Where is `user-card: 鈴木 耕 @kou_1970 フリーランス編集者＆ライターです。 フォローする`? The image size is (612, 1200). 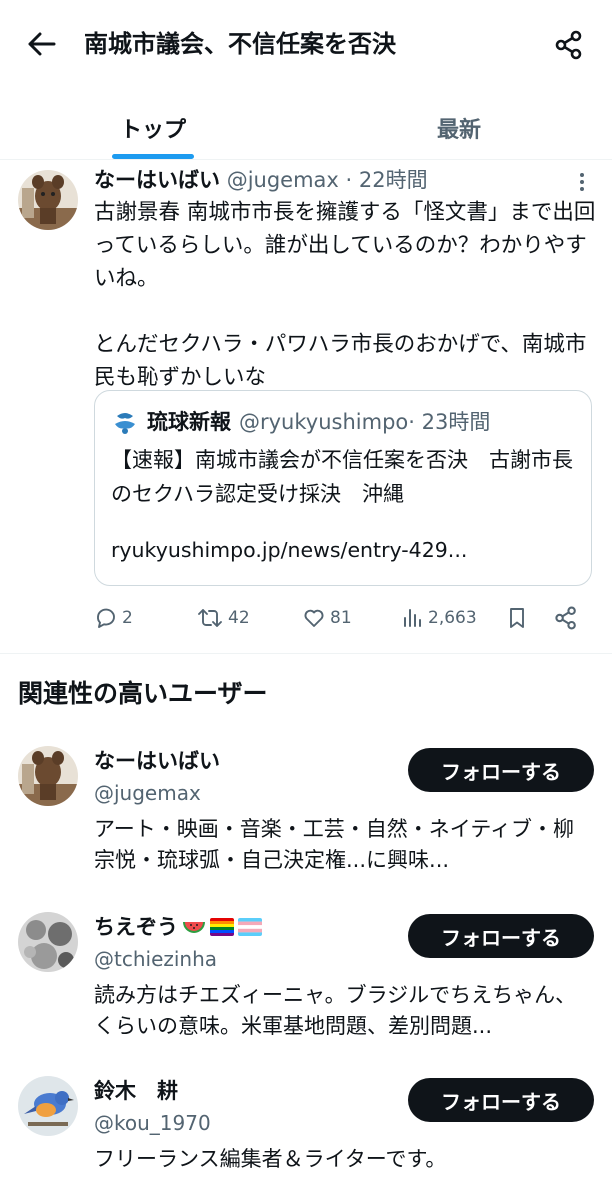 user-card: 鈴木 耕 @kou_1970 フリーランス編集者＆ライターです。 フォローする is located at coordinates (306, 1138).